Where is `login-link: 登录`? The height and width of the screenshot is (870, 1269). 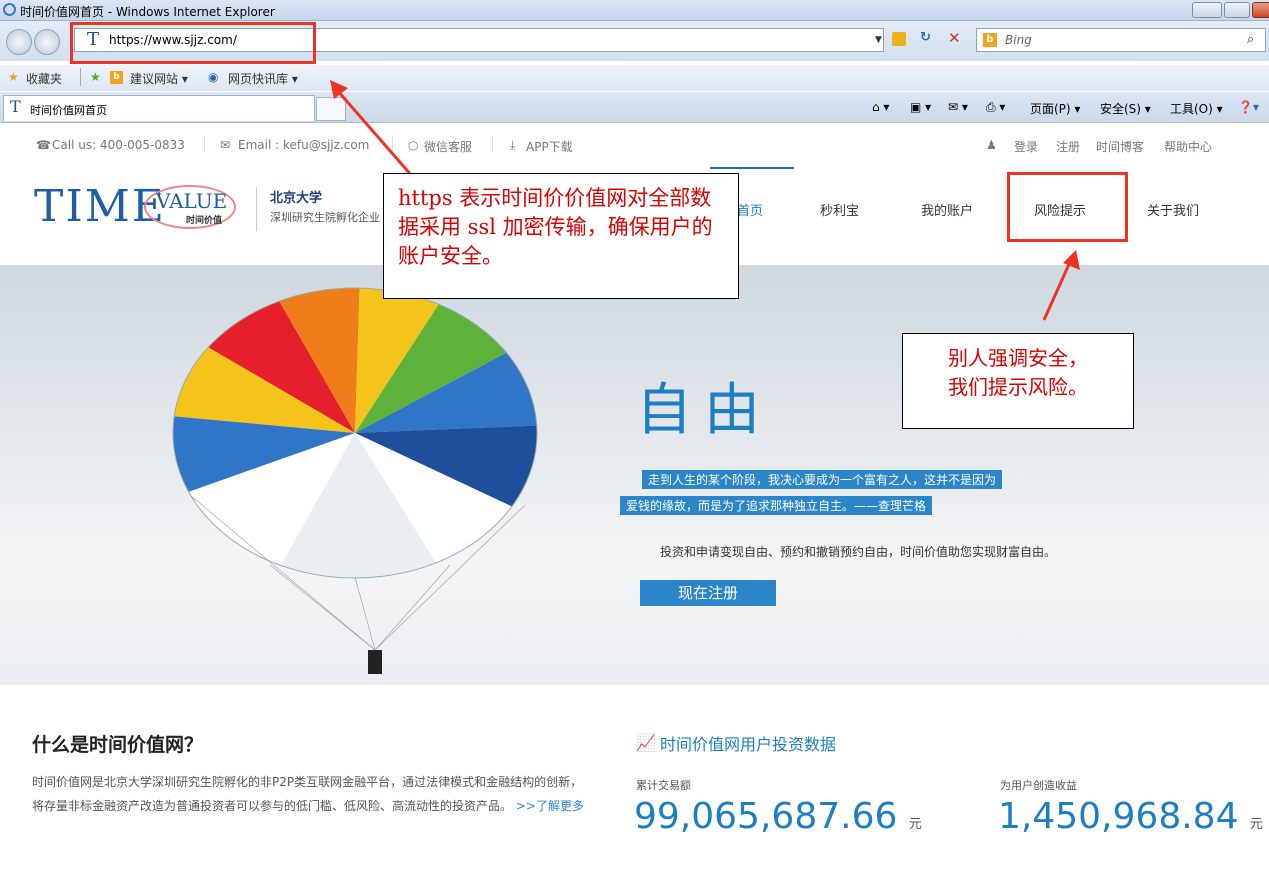
login-link: 登录 is located at coordinates (1026, 146).